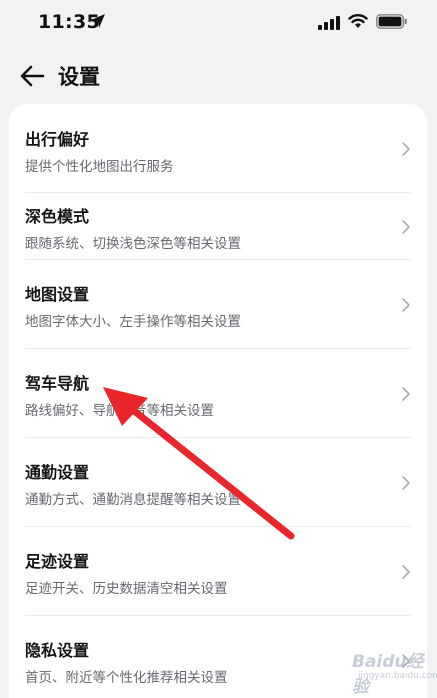 This screenshot has height=698, width=437. What do you see at coordinates (57, 650) in the screenshot?
I see `settings-item-title: 隐私设置` at bounding box center [57, 650].